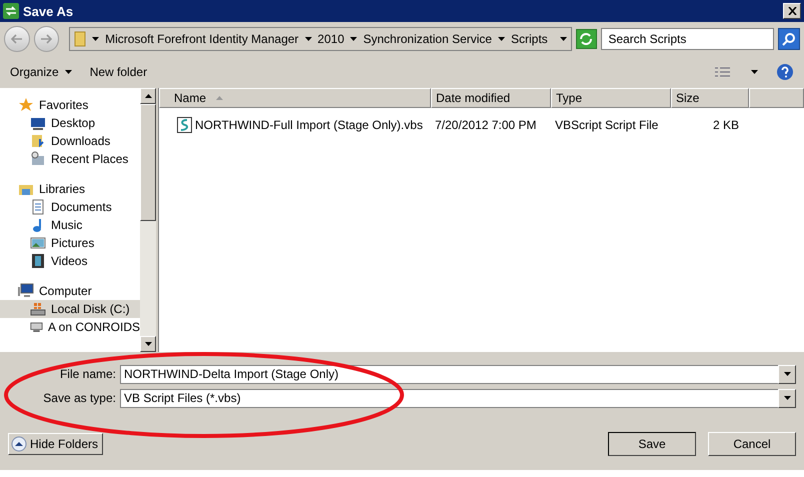  What do you see at coordinates (70, 327) in the screenshot?
I see `sidebar-item: A on CONROIDS` at bounding box center [70, 327].